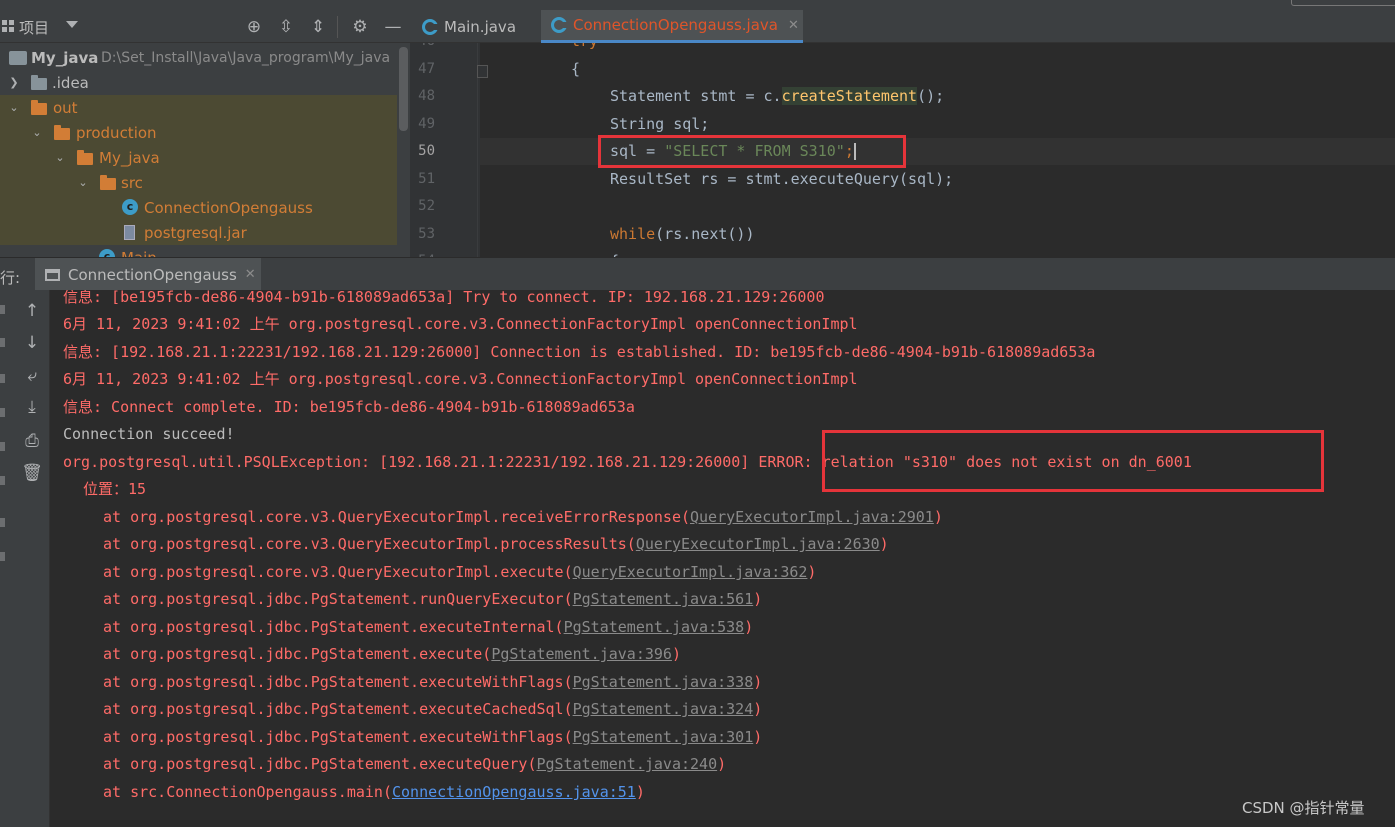 The image size is (1395, 827). Describe the element at coordinates (663, 599) in the screenshot. I see `source-link: PgStatement.java:561` at that location.